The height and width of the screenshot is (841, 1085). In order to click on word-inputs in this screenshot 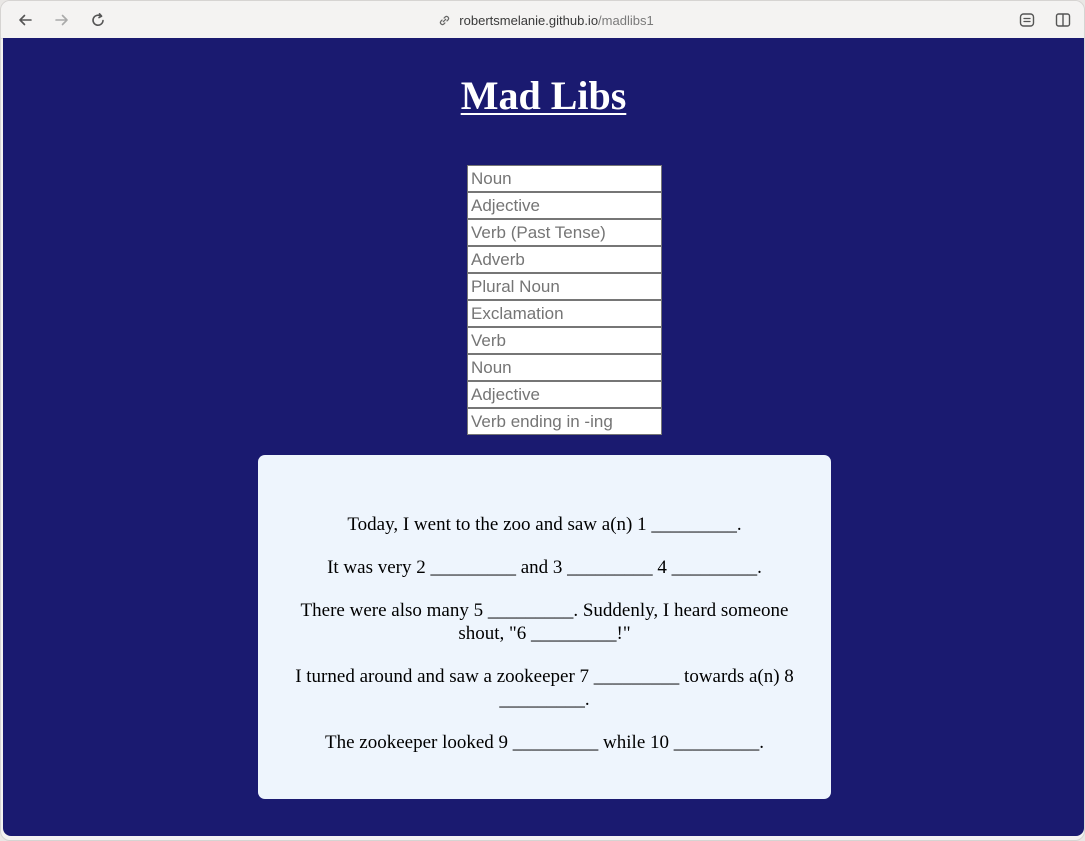, I will do `click(564, 300)`.